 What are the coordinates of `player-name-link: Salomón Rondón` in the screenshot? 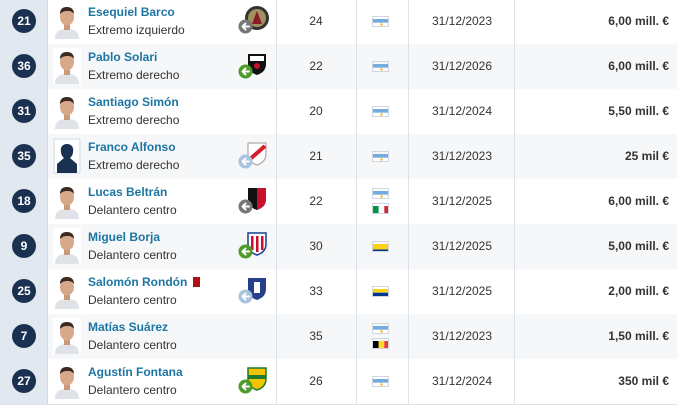 It's located at (144, 282).